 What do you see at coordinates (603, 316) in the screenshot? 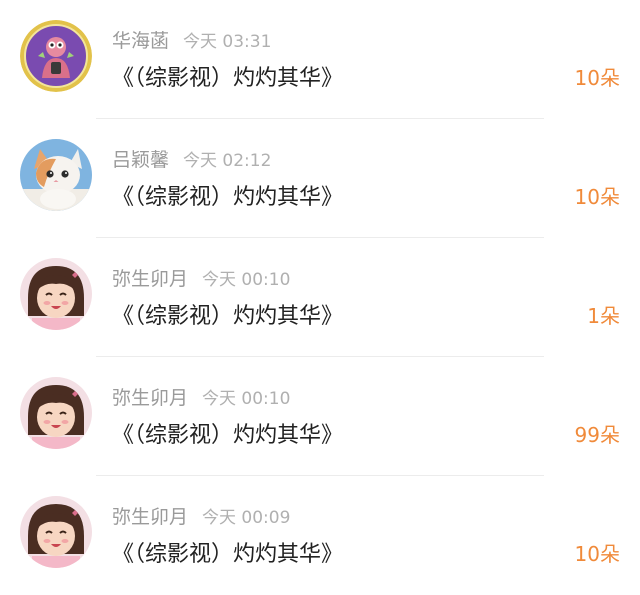
I see `gift-amount: 1朵` at bounding box center [603, 316].